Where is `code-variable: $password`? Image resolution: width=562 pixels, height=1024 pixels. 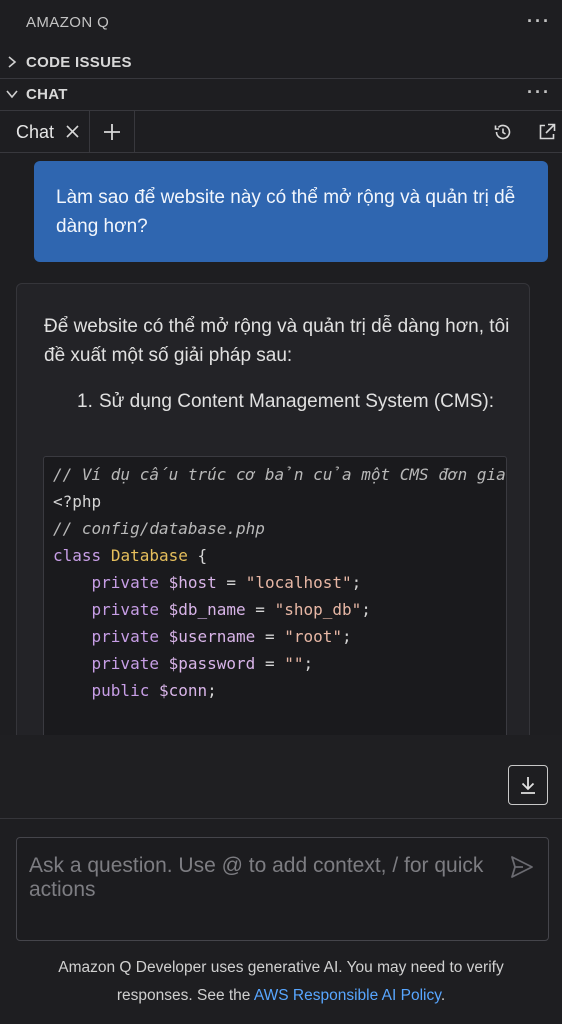
code-variable: $password is located at coordinates (212, 663).